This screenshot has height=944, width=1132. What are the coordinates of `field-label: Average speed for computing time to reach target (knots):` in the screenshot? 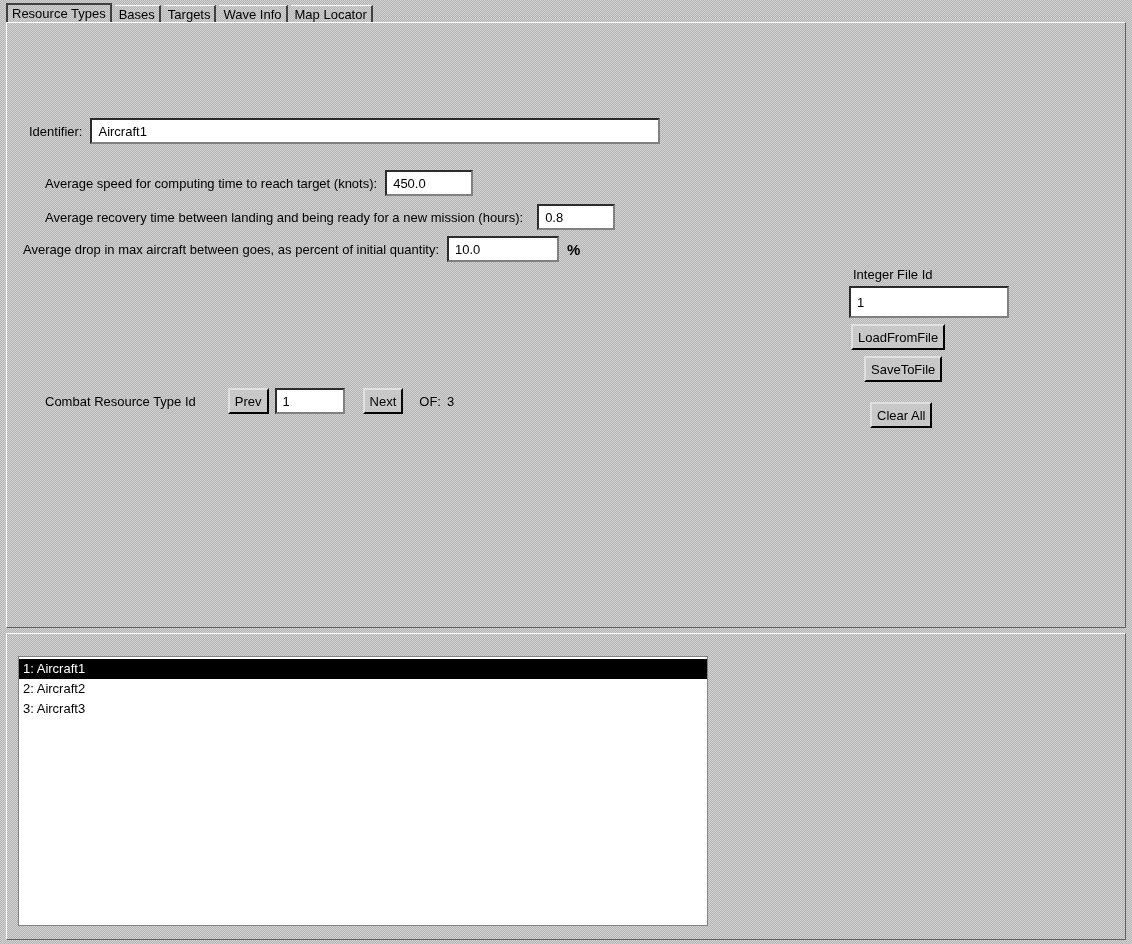 It's located at (211, 183).